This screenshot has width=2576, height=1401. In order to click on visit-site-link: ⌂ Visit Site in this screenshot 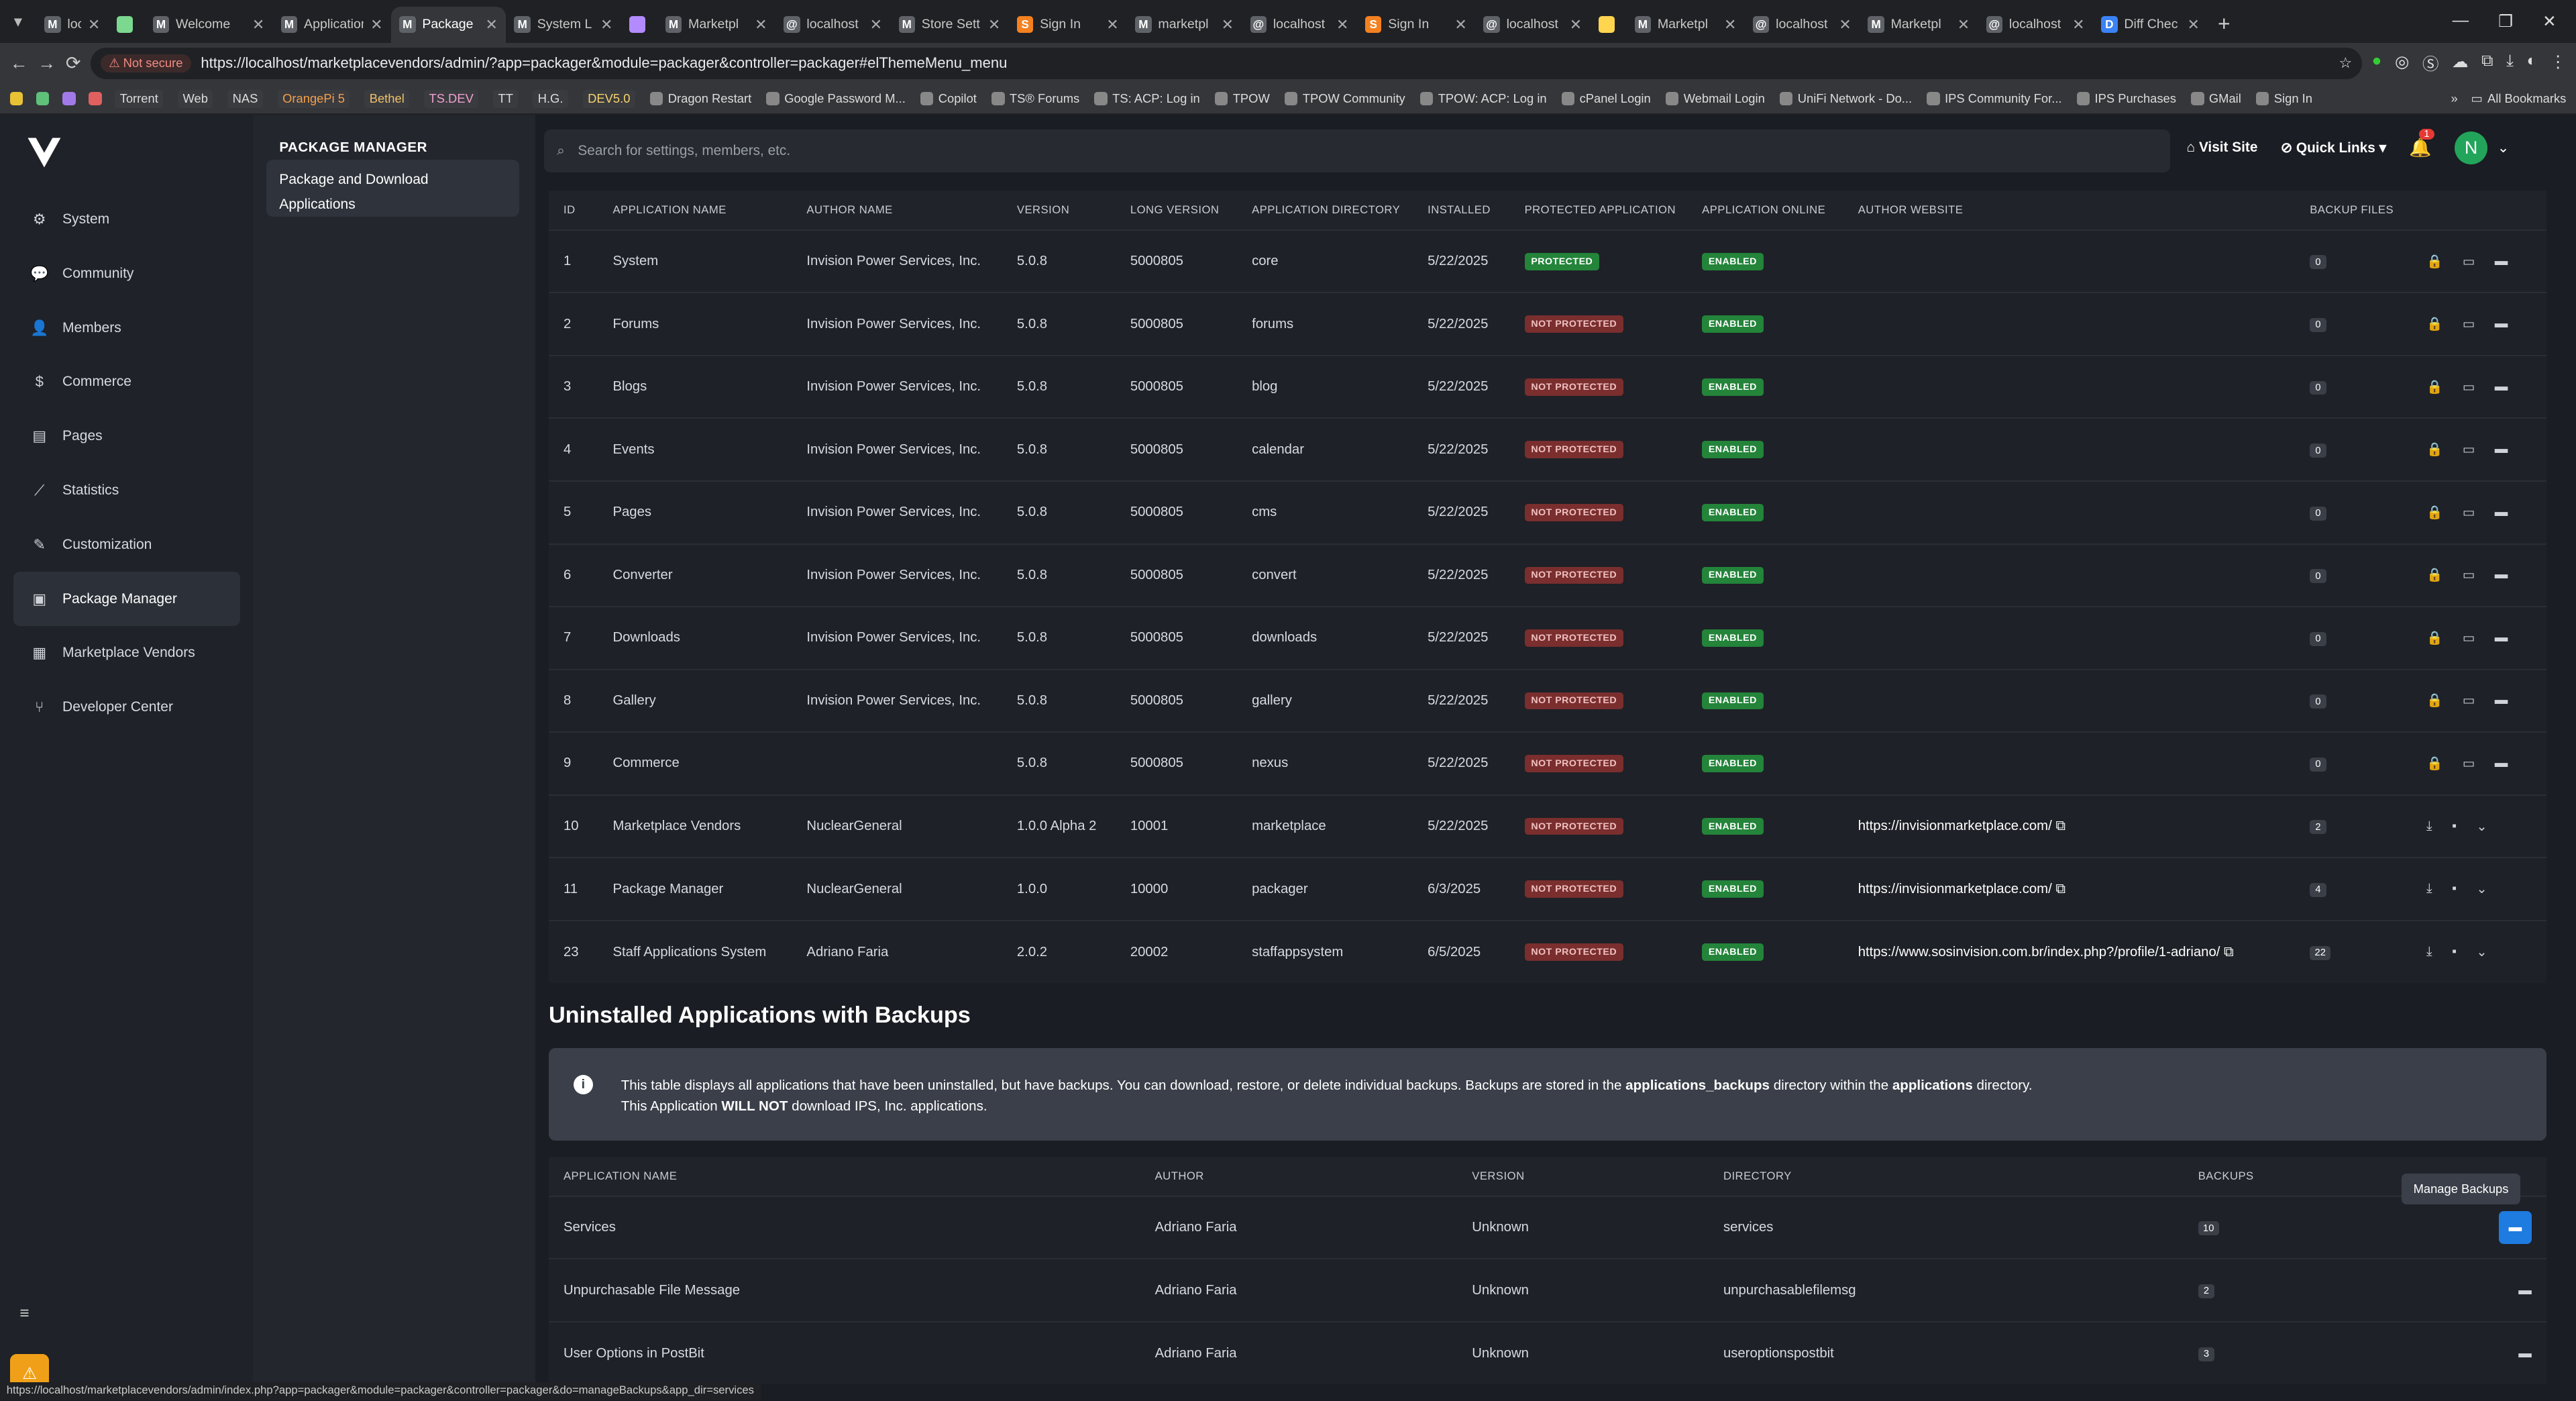, I will do `click(2222, 148)`.